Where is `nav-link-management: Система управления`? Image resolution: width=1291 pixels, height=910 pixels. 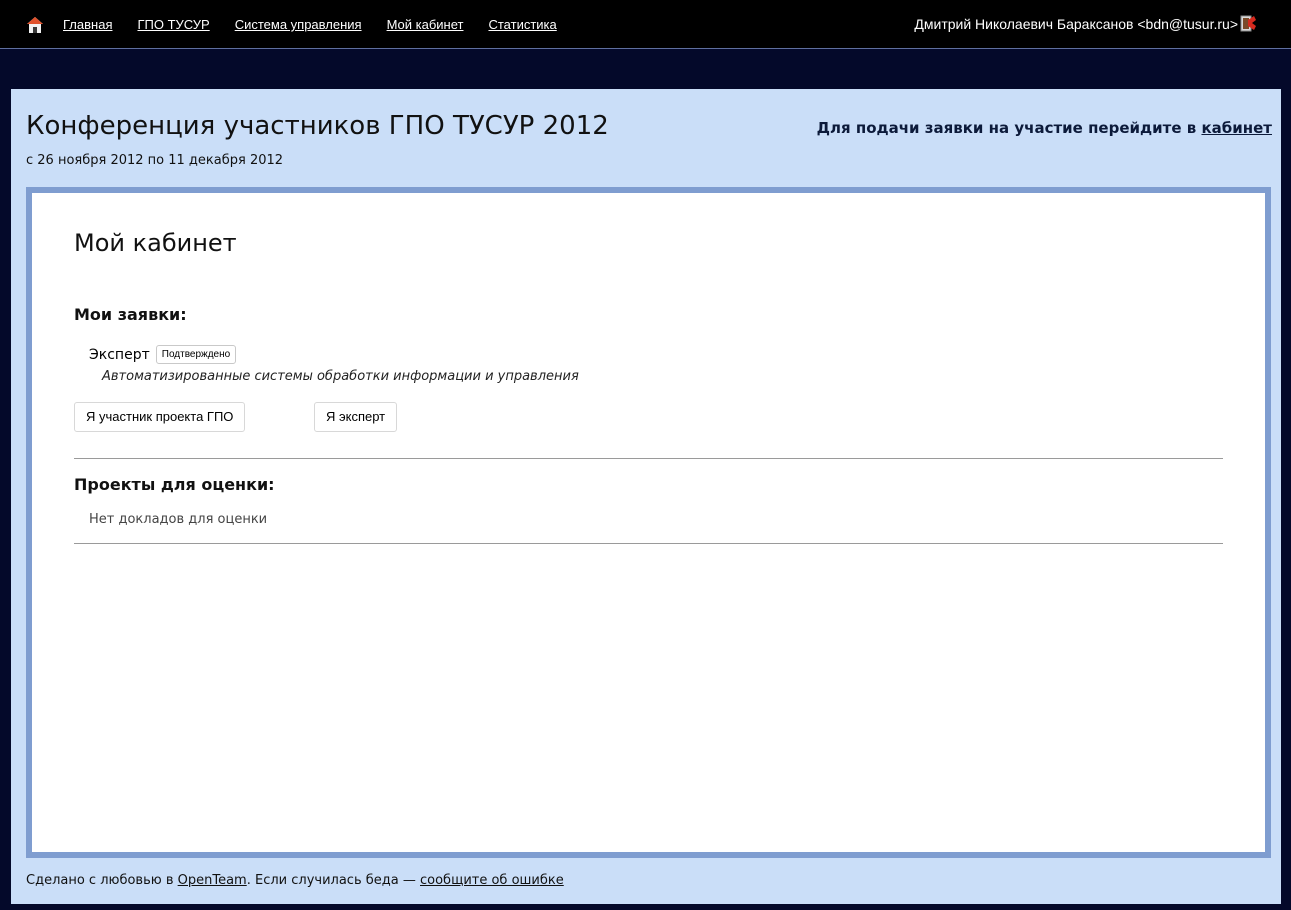 nav-link-management: Система управления is located at coordinates (298, 24).